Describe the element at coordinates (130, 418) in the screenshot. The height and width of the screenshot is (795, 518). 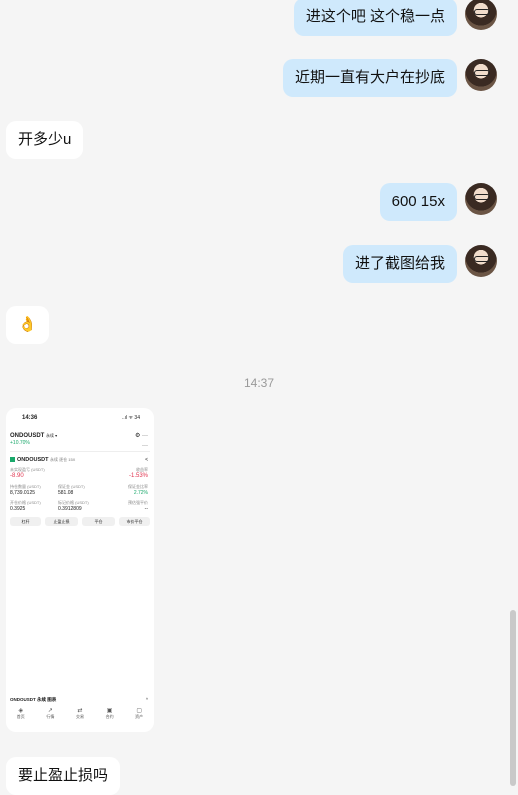
I see `status-icons: ..ıl ᯤ 34` at that location.